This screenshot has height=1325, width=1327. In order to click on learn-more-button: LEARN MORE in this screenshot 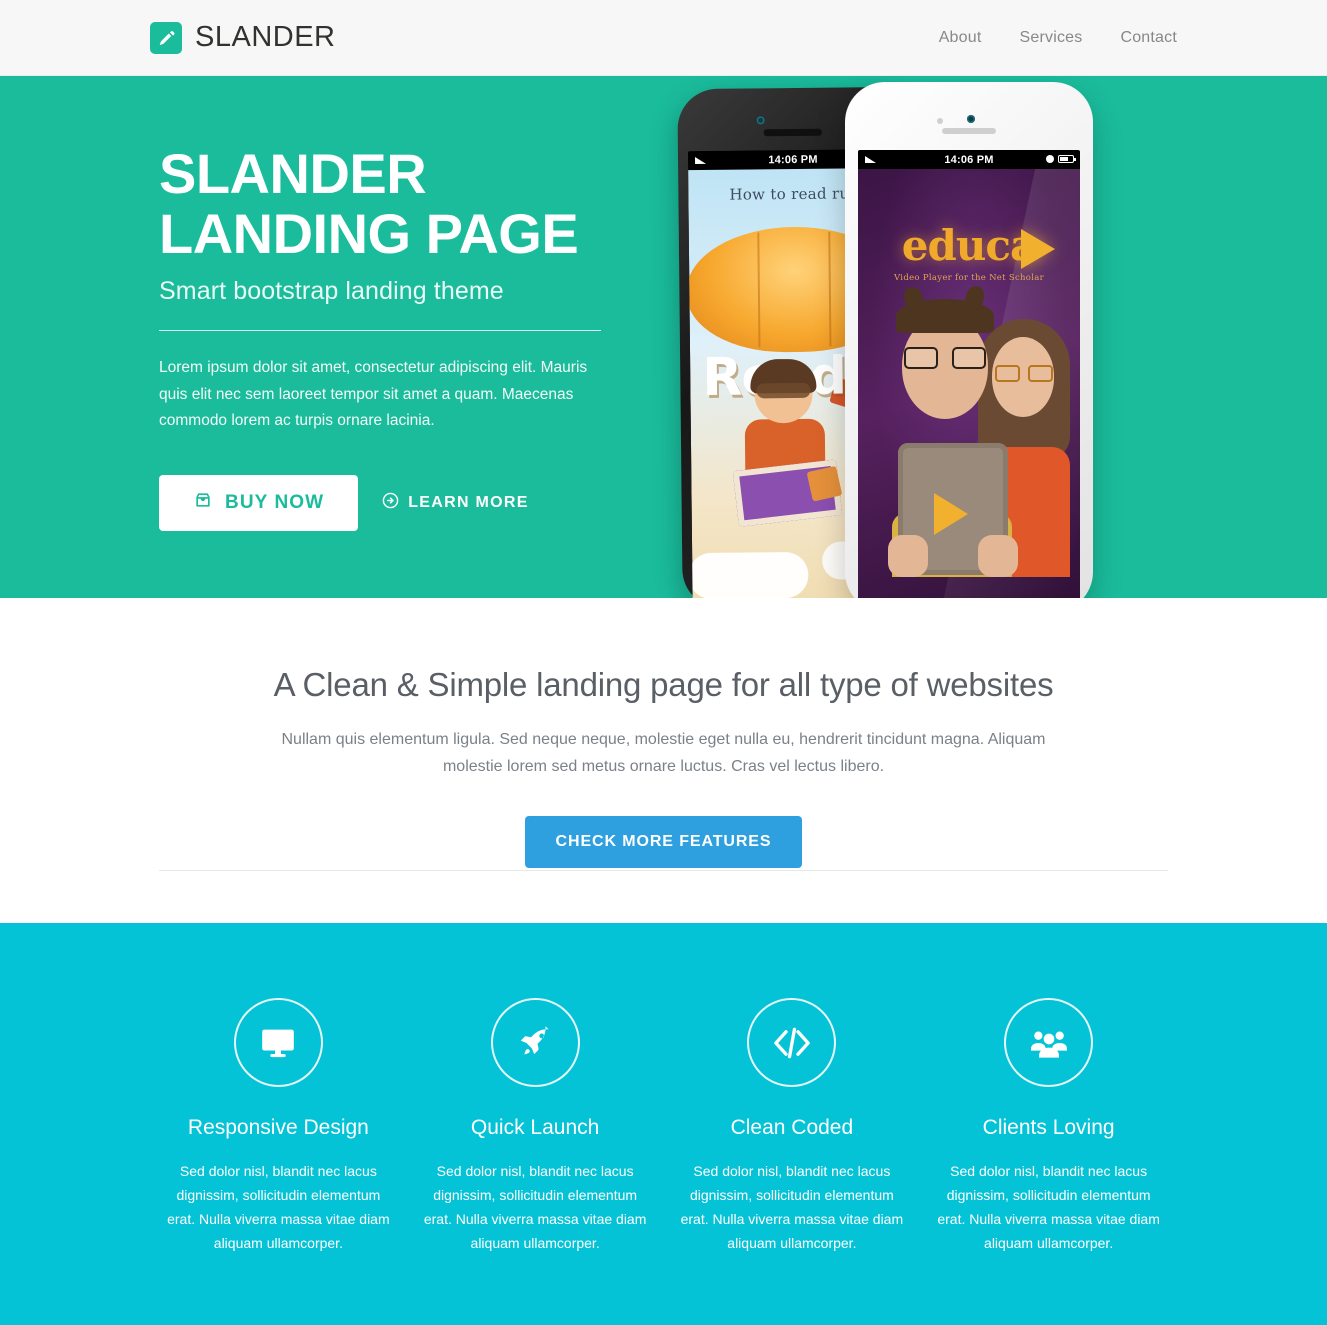, I will do `click(455, 503)`.